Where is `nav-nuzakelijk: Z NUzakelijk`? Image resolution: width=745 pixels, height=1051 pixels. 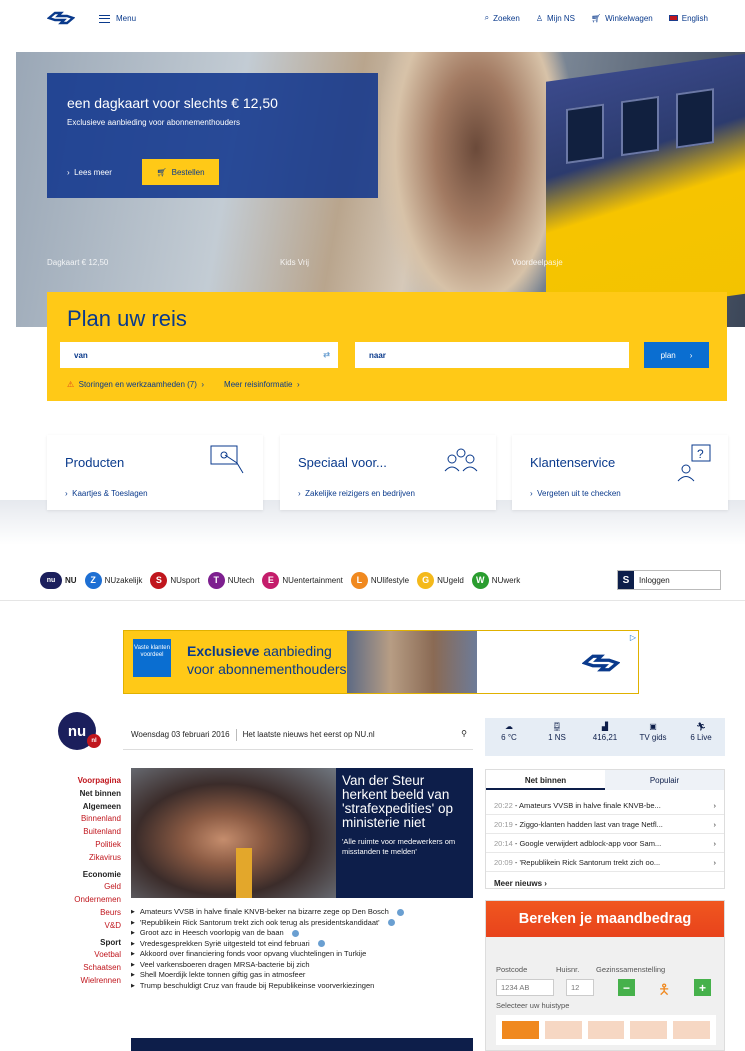 nav-nuzakelijk: Z NUzakelijk is located at coordinates (113, 580).